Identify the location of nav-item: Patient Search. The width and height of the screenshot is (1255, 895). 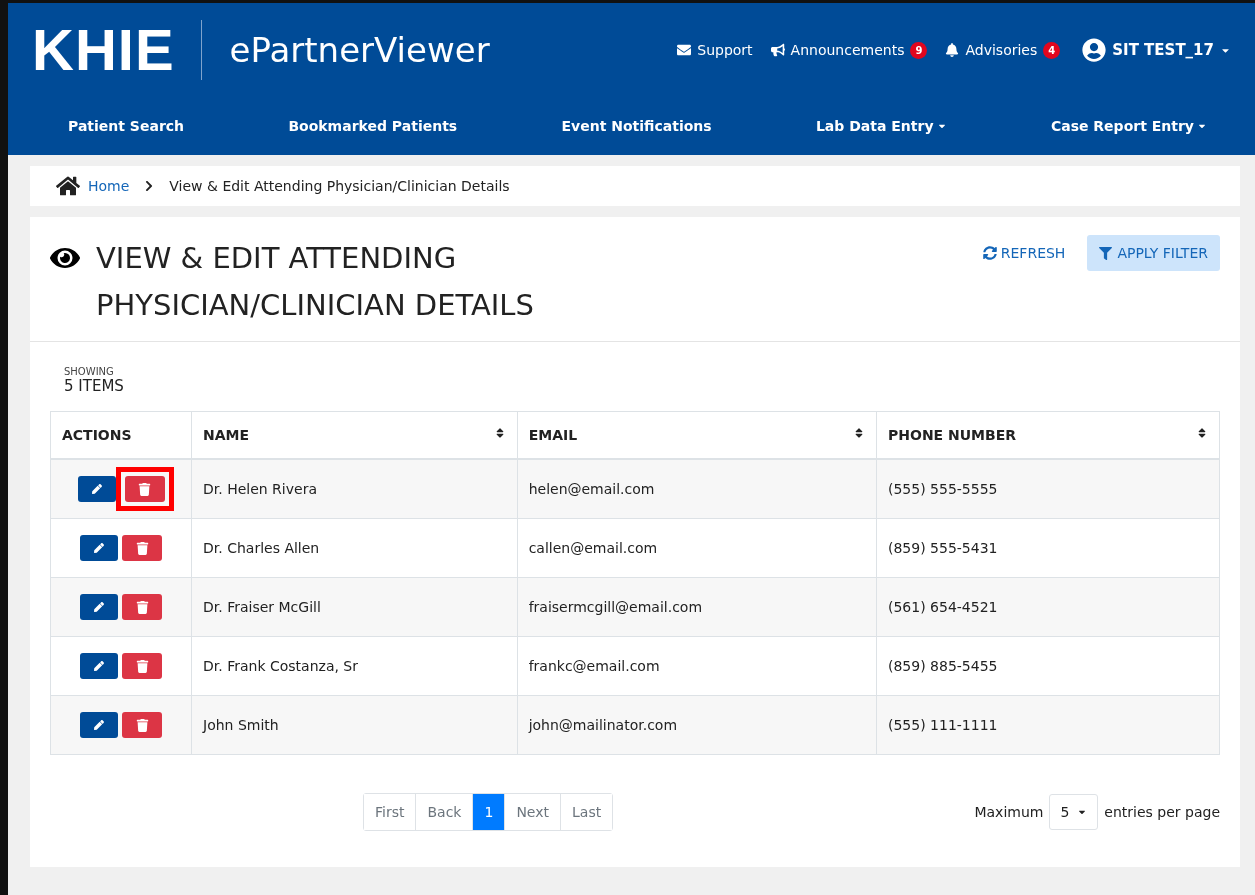
(126, 126).